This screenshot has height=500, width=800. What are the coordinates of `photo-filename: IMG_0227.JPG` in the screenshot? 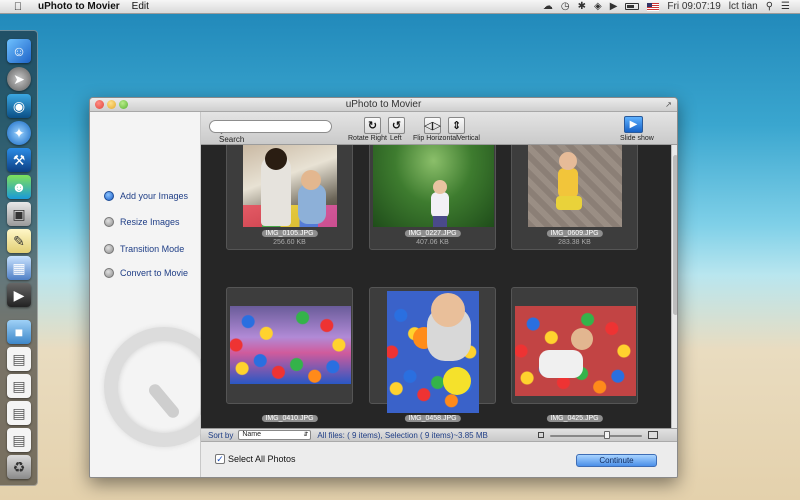 It's located at (432, 233).